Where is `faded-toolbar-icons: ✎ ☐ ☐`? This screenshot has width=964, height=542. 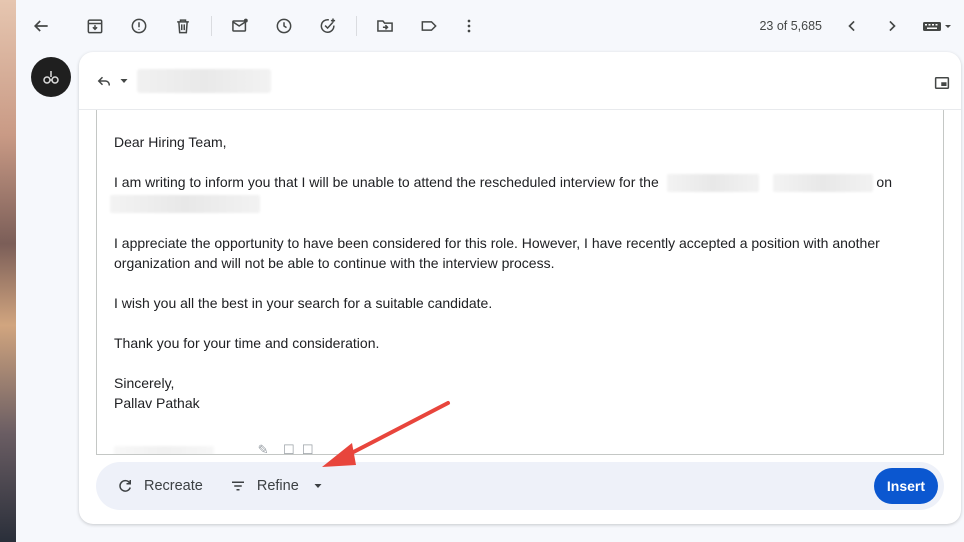
faded-toolbar-icons: ✎ ☐ ☐ is located at coordinates (285, 448).